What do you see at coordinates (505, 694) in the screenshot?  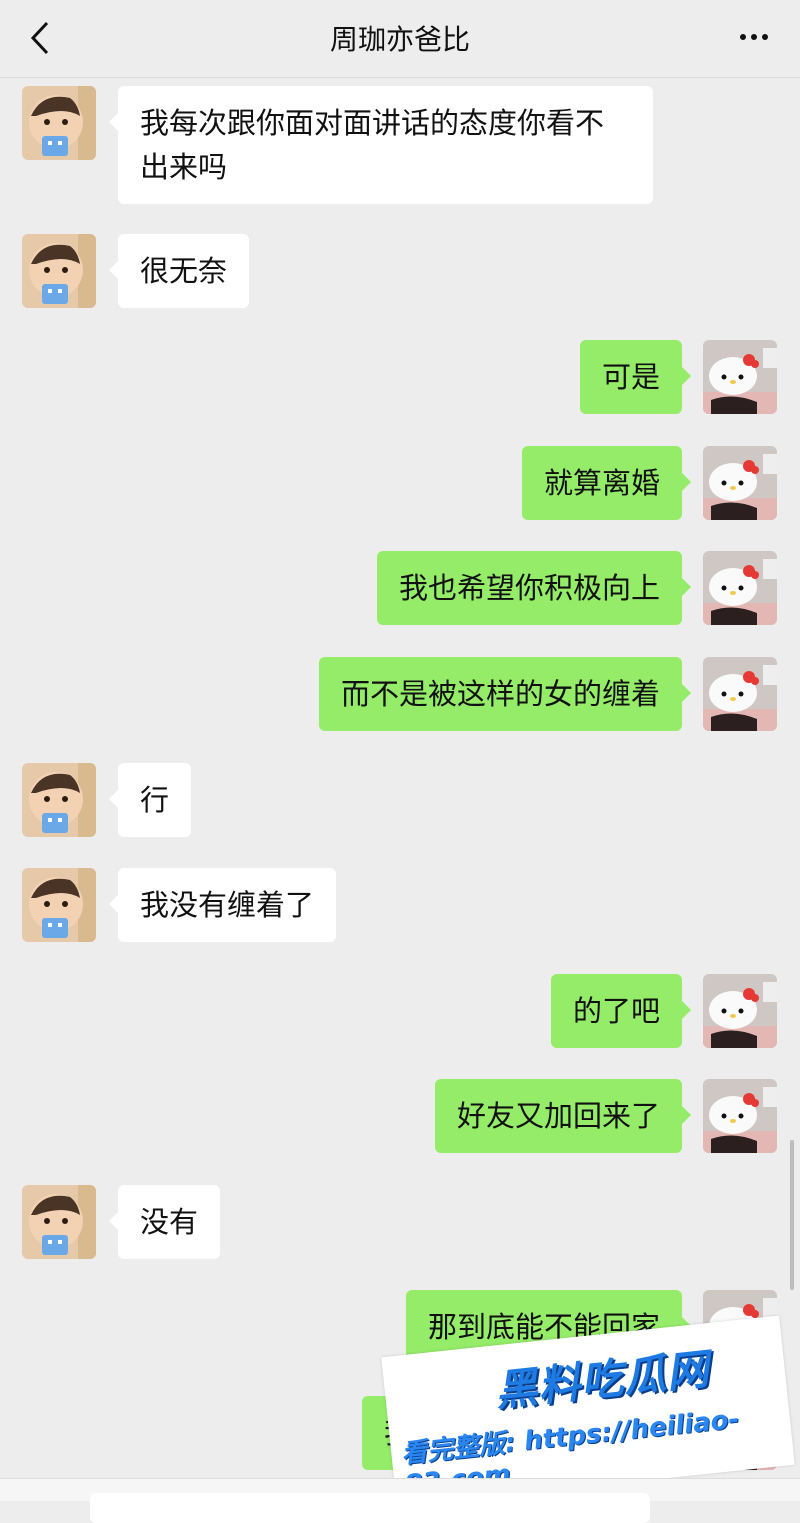 I see `sent-message-bubble: 而不是被这样的女的缠着` at bounding box center [505, 694].